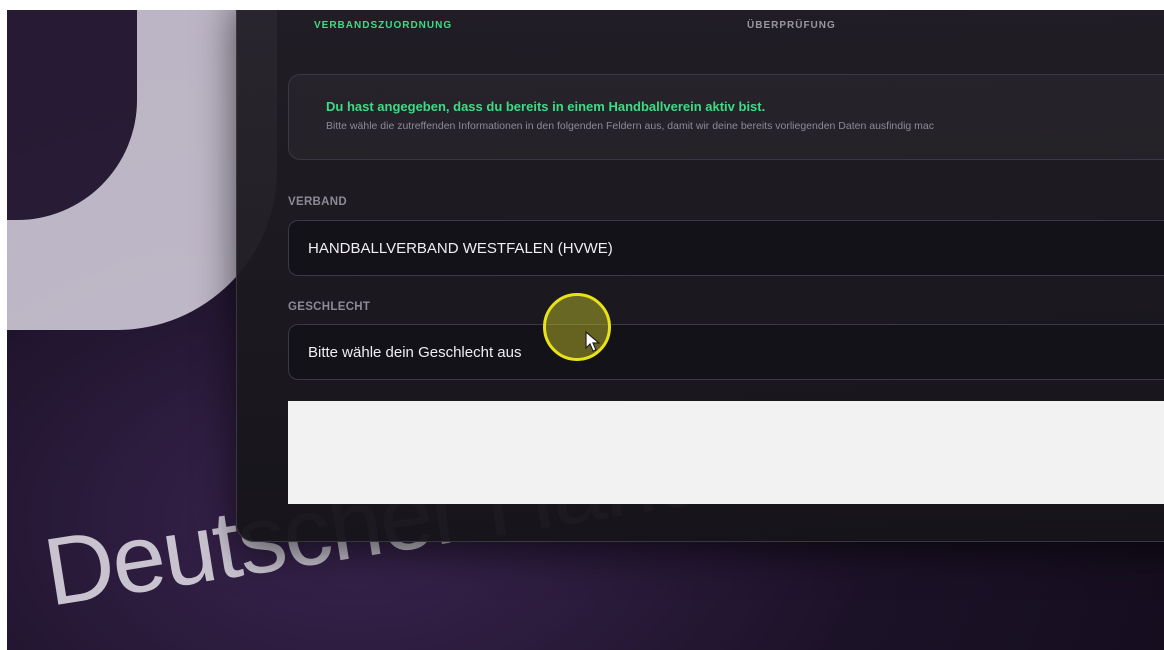 This screenshot has width=1164, height=650. What do you see at coordinates (329, 307) in the screenshot?
I see `geschlecht-label: GESCHLECHT` at bounding box center [329, 307].